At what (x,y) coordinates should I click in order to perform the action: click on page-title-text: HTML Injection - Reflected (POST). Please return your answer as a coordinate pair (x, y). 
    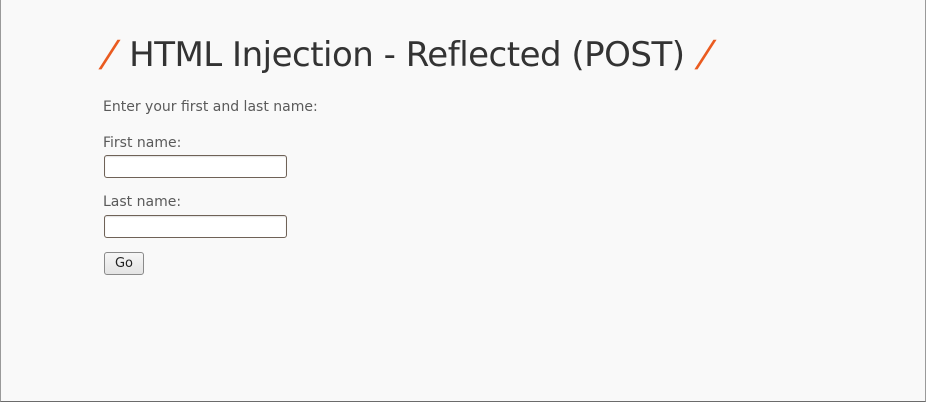
    Looking at the image, I should click on (407, 55).